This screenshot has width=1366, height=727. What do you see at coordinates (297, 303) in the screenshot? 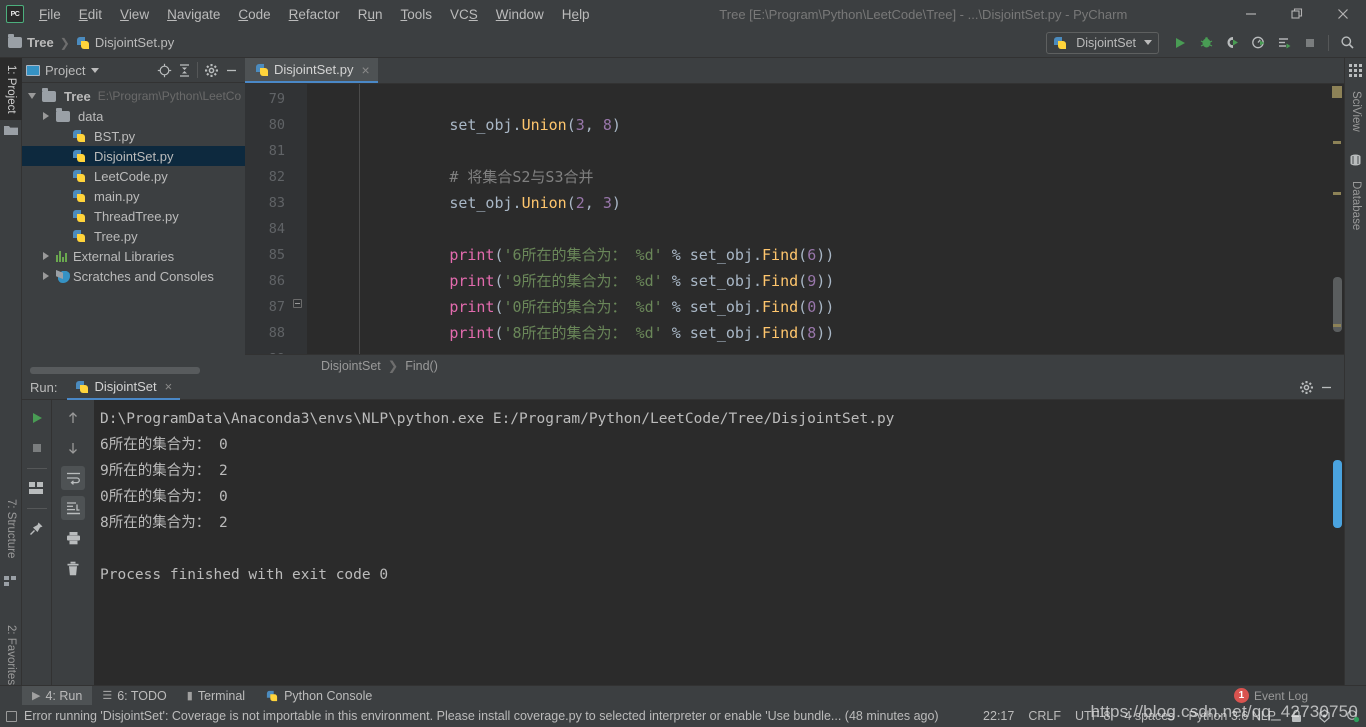
I see `code-fold-marker` at bounding box center [297, 303].